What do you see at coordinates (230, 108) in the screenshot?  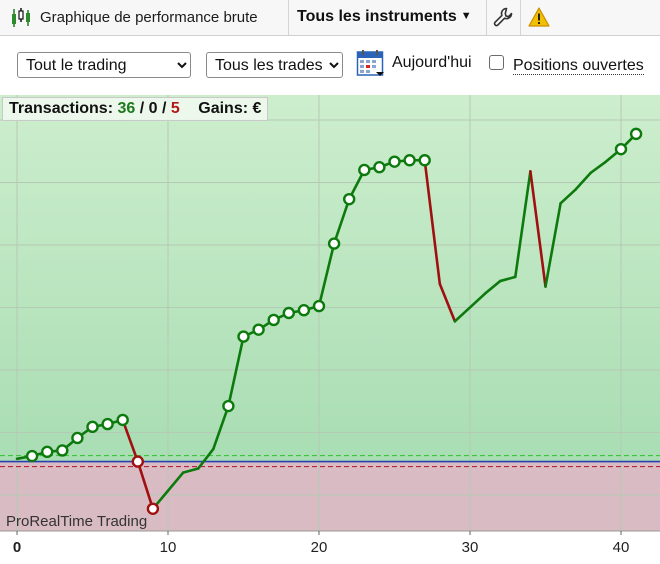 I see `gains-label: Gains: €` at bounding box center [230, 108].